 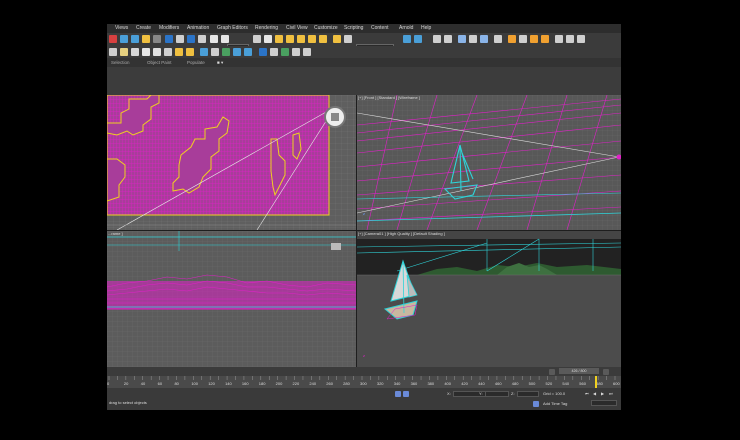 I want to click on settings-icon, so click(x=296, y=52).